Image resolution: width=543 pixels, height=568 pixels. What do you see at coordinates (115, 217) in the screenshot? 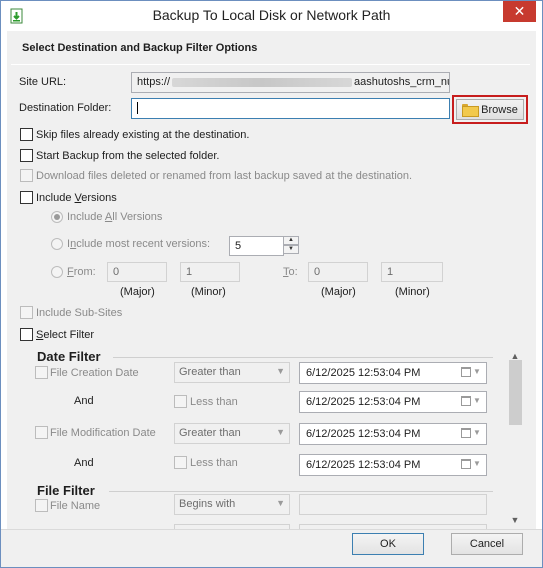
I see `all-versions-label: Include All Versions` at bounding box center [115, 217].